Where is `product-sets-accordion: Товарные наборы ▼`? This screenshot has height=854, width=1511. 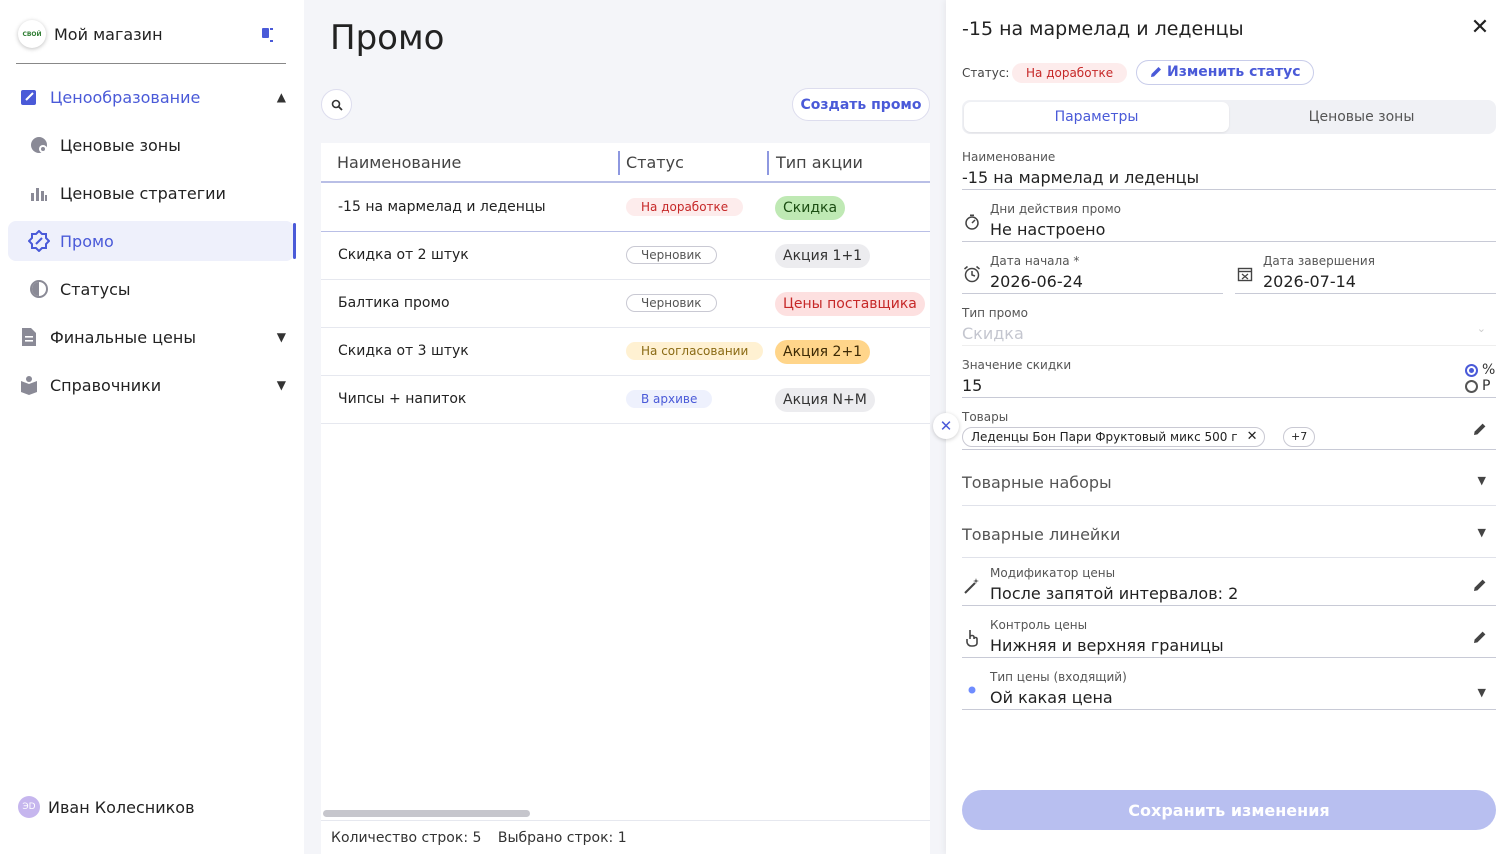
product-sets-accordion: Товарные наборы ▼ is located at coordinates (1229, 481).